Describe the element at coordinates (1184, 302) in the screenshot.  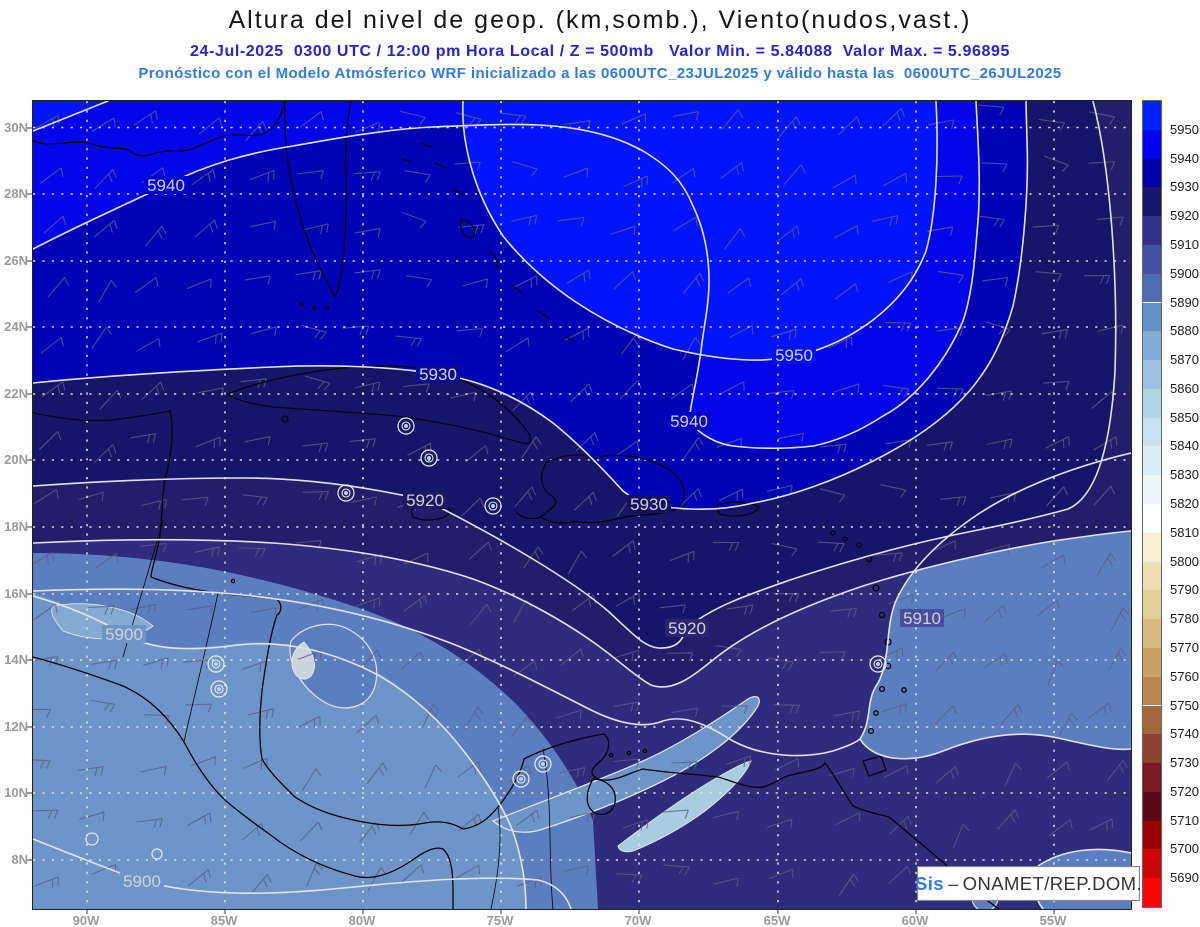
I see `colorbar-value: 5890` at that location.